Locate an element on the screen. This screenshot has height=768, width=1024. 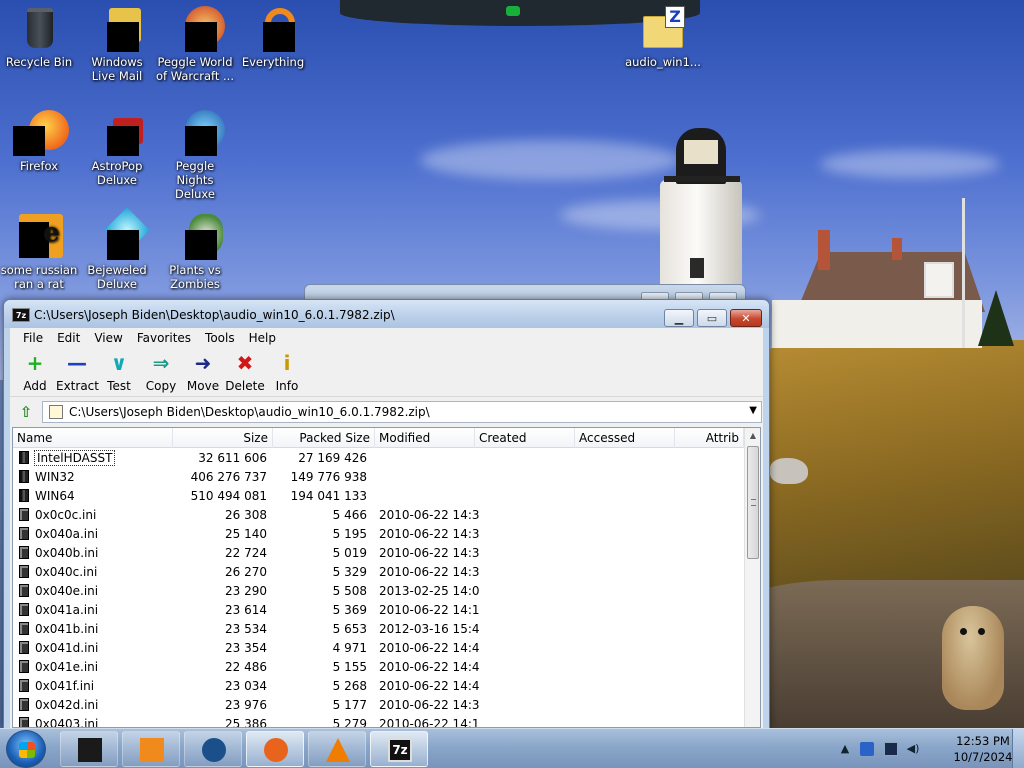
cell-packed-size: 194 041 133 is located at coordinates (328, 496).